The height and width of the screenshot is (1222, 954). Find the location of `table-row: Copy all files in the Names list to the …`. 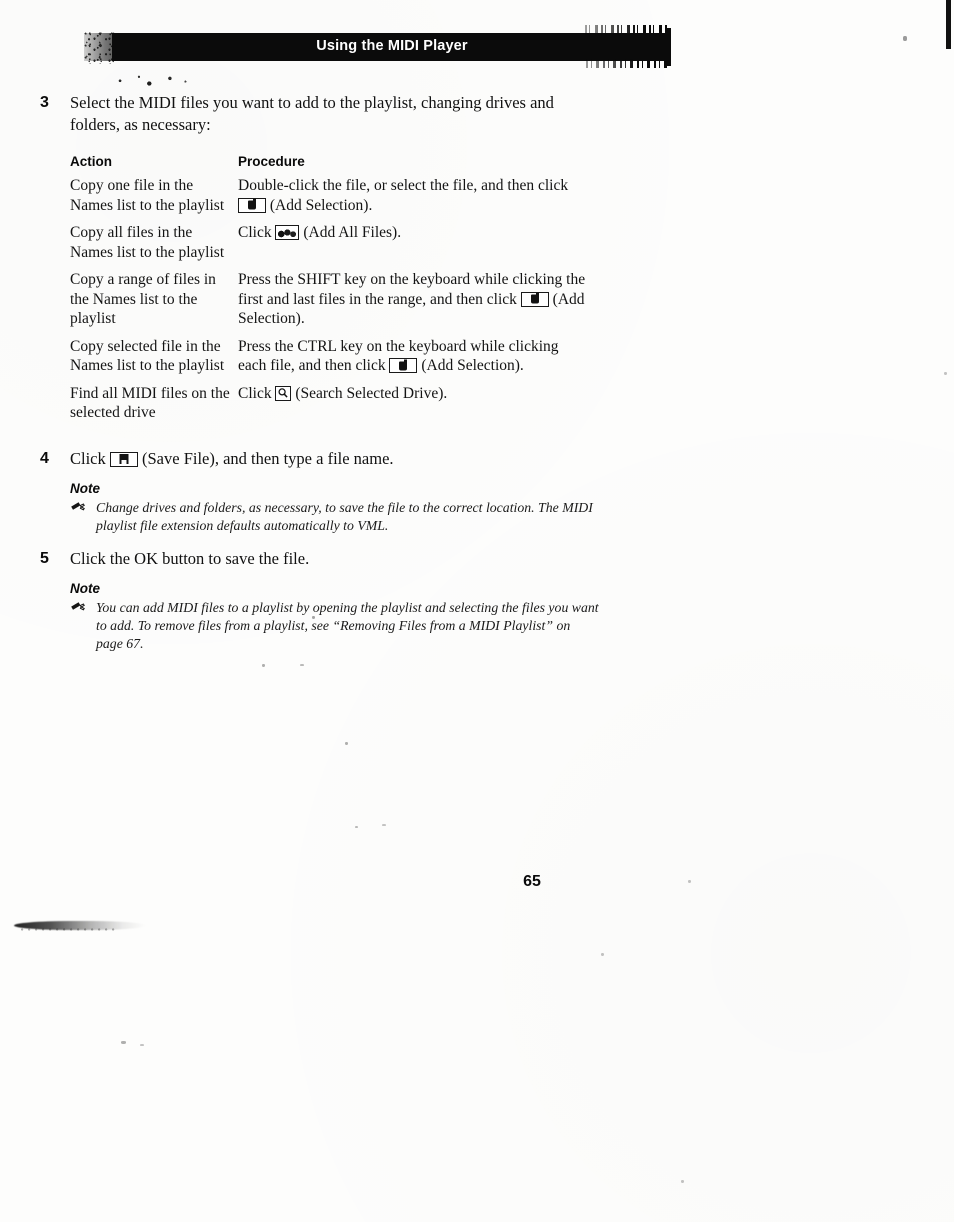

table-row: Copy all files in the Names list to the … is located at coordinates (330, 242).